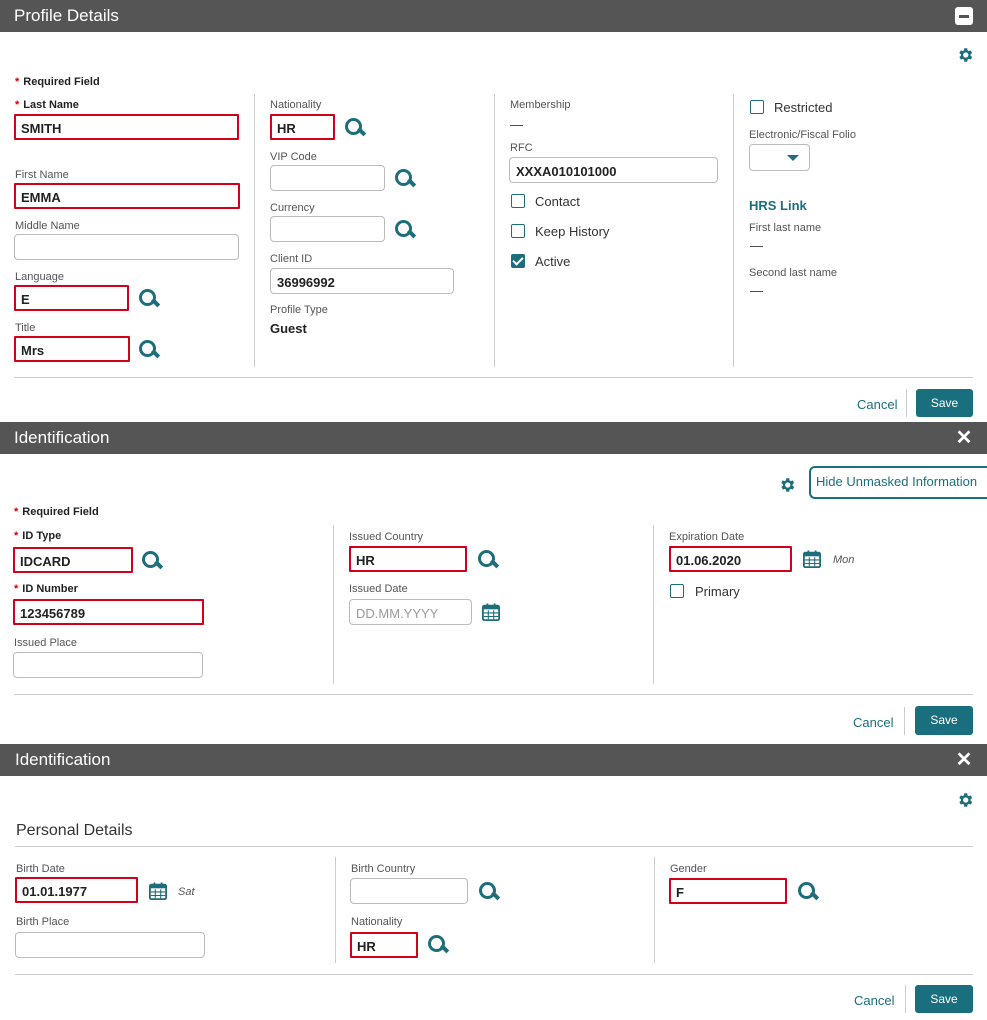 The image size is (987, 1020). What do you see at coordinates (42, 175) in the screenshot?
I see `first-name-label: First Name` at bounding box center [42, 175].